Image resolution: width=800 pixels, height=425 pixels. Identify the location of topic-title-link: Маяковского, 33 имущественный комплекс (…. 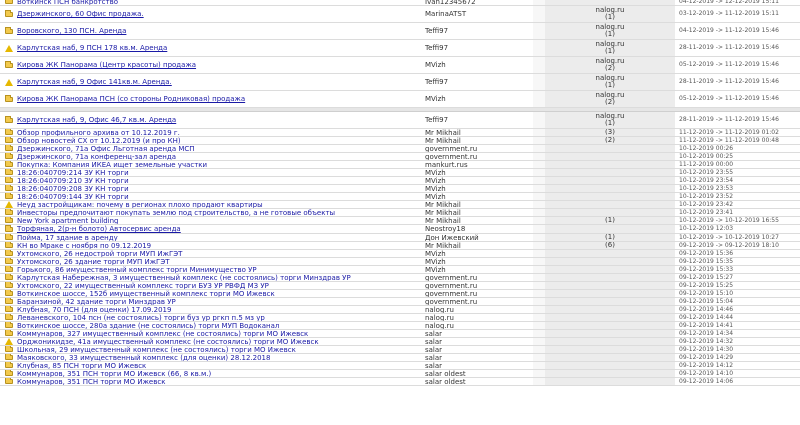
(143, 357).